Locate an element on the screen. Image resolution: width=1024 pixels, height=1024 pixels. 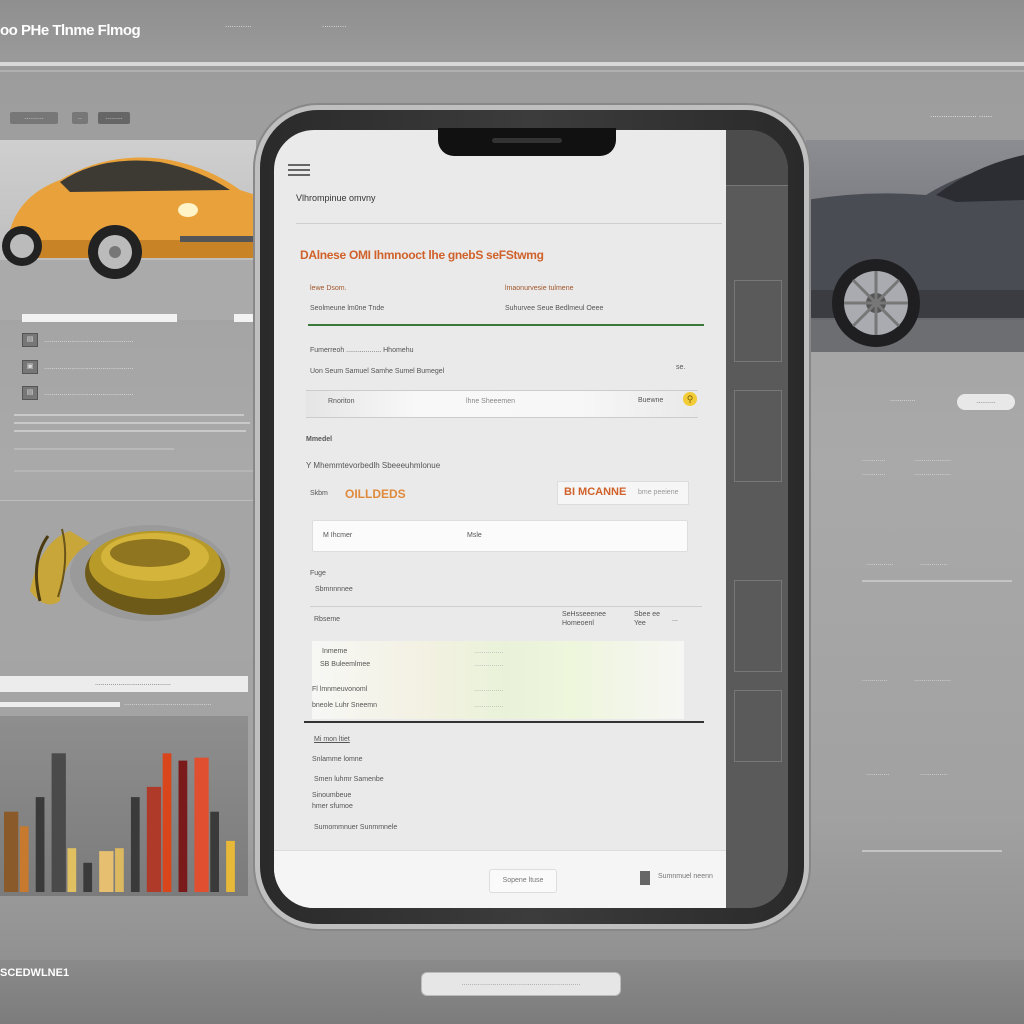
phone-footer: Sopene ltuse Sumnmuel neenn is located at coordinates (500, 879).